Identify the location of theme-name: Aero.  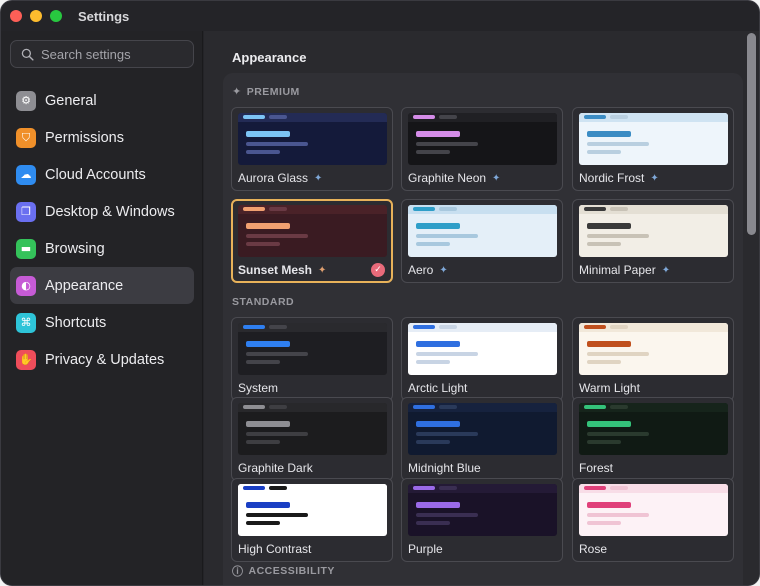
(421, 270).